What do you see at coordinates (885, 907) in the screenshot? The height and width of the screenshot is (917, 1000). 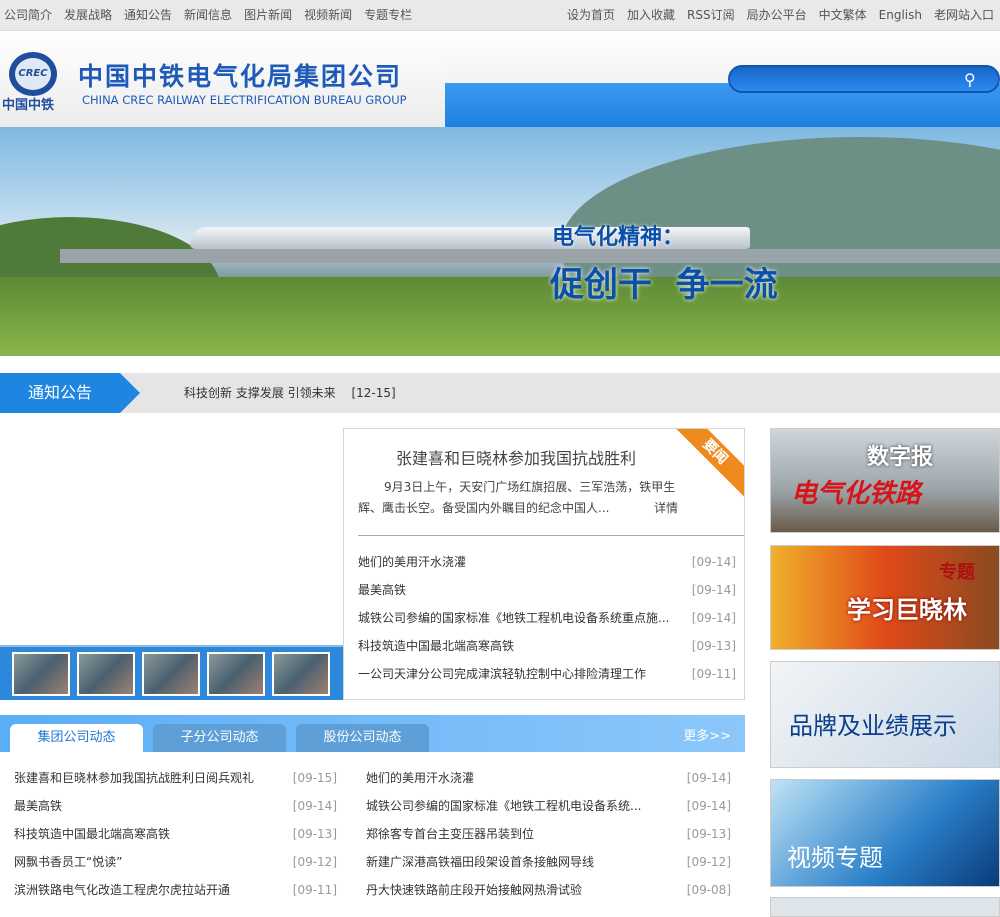 I see `sidebar-banner` at bounding box center [885, 907].